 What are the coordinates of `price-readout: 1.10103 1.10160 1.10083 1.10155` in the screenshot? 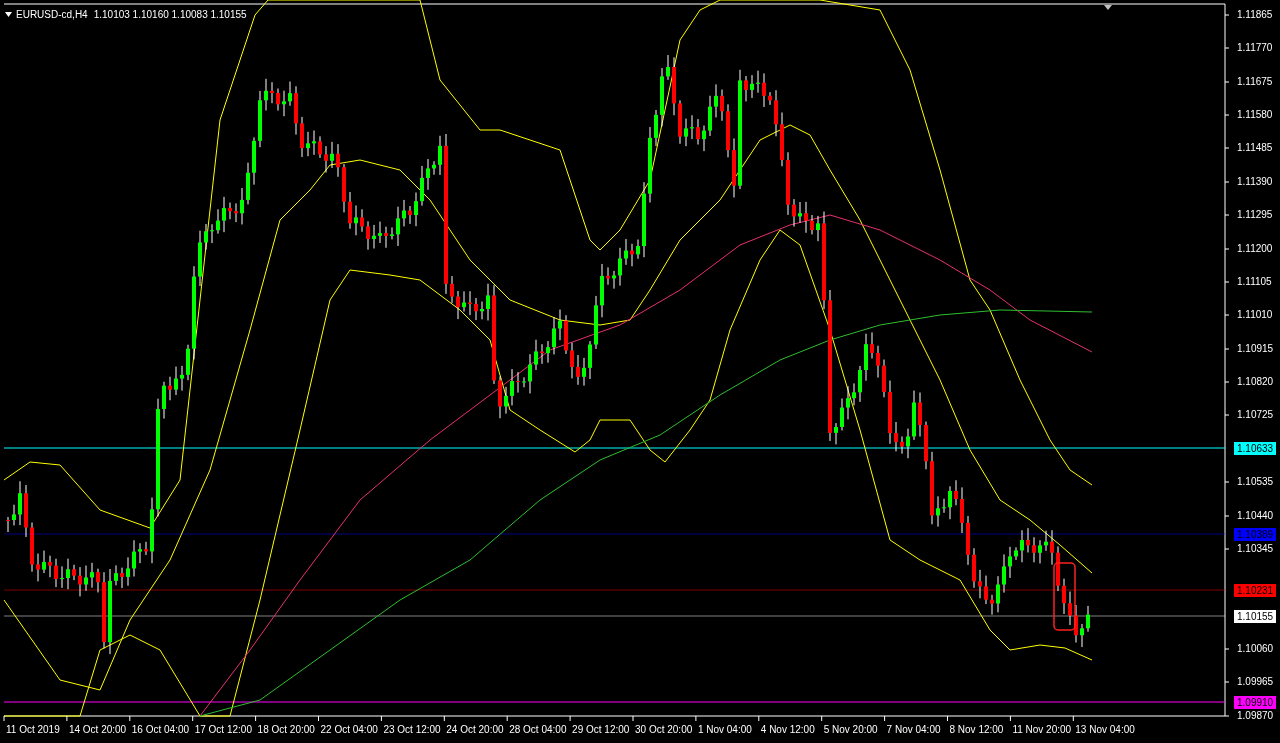 It's located at (170, 15).